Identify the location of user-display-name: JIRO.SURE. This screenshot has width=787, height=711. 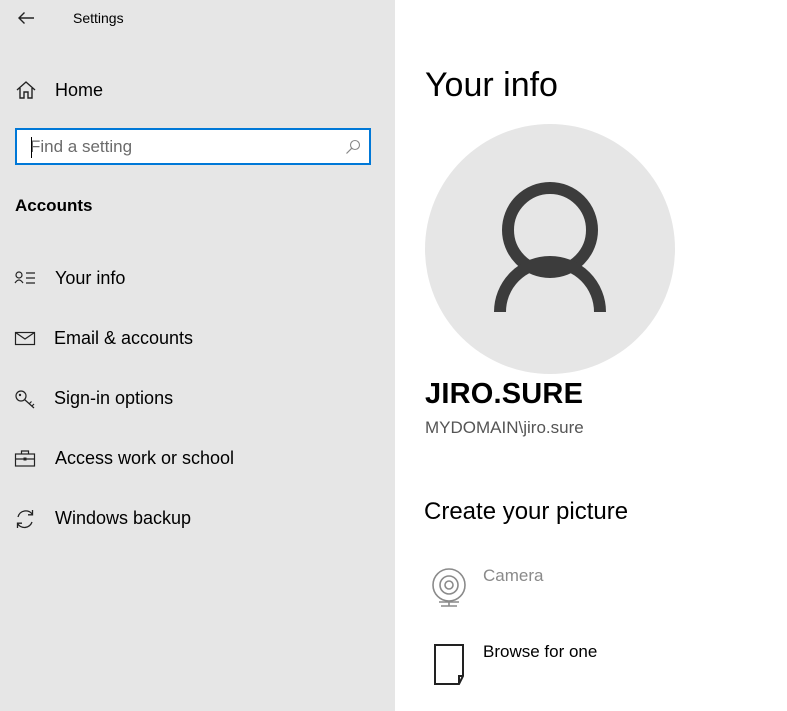
(504, 394).